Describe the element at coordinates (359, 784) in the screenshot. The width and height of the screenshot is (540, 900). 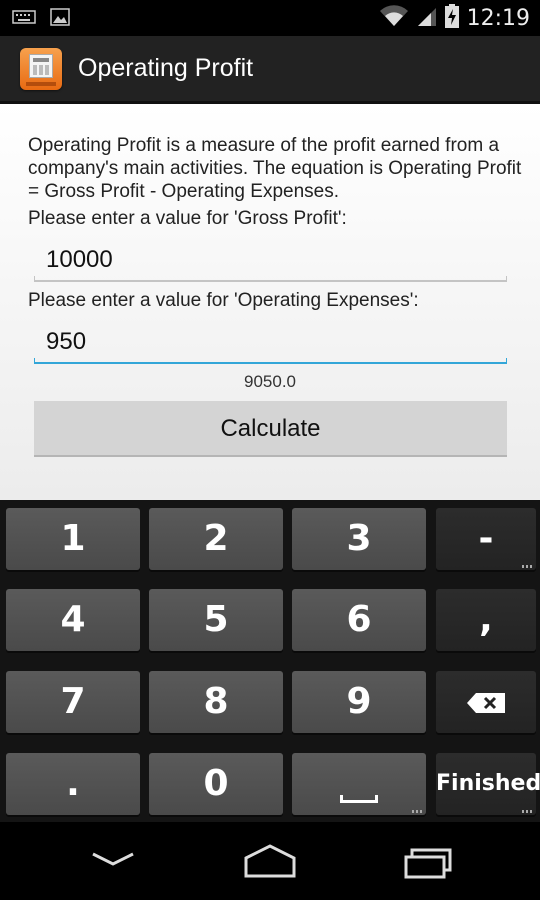
I see `key-space` at that location.